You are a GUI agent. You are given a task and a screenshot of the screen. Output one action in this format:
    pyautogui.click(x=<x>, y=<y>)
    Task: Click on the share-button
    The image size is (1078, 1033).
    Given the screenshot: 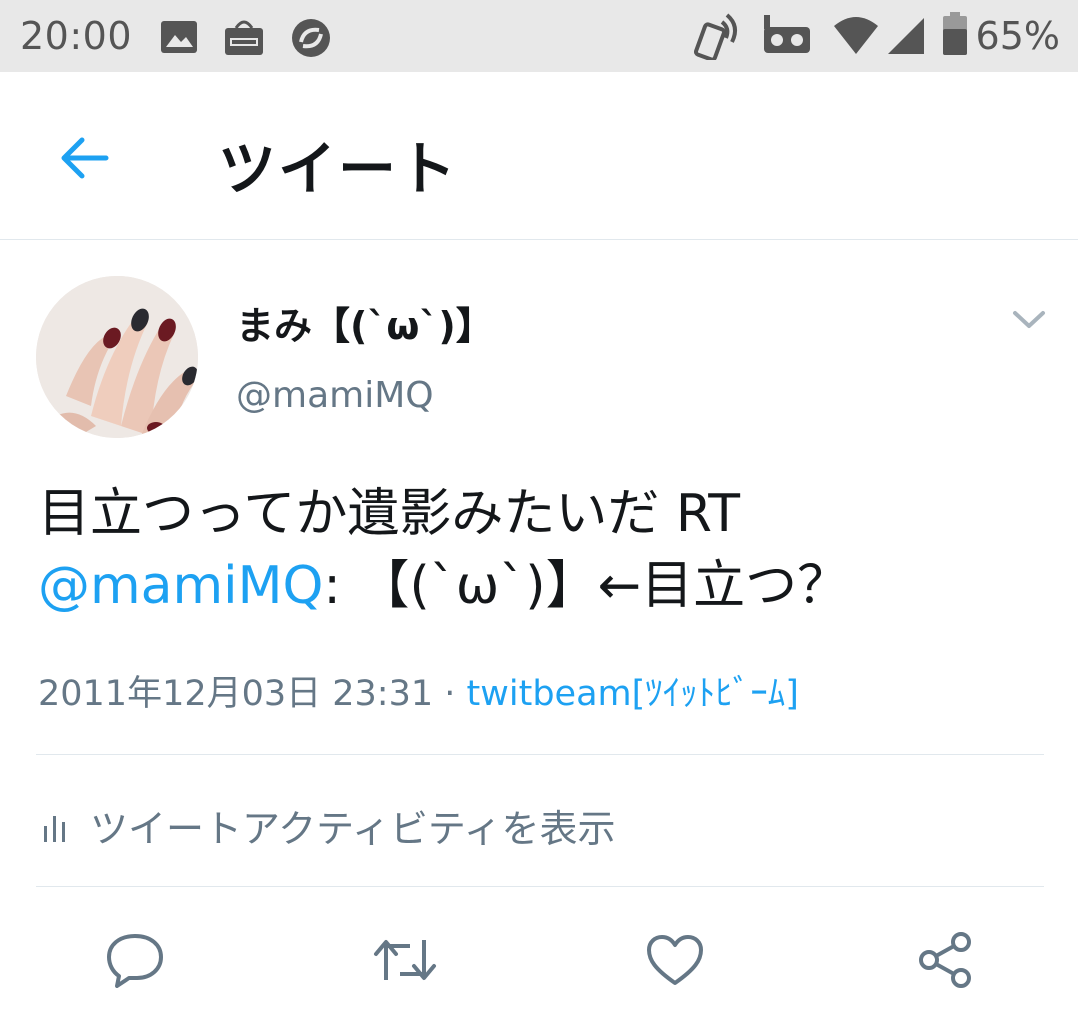 What is the action you would take?
    pyautogui.click(x=945, y=960)
    